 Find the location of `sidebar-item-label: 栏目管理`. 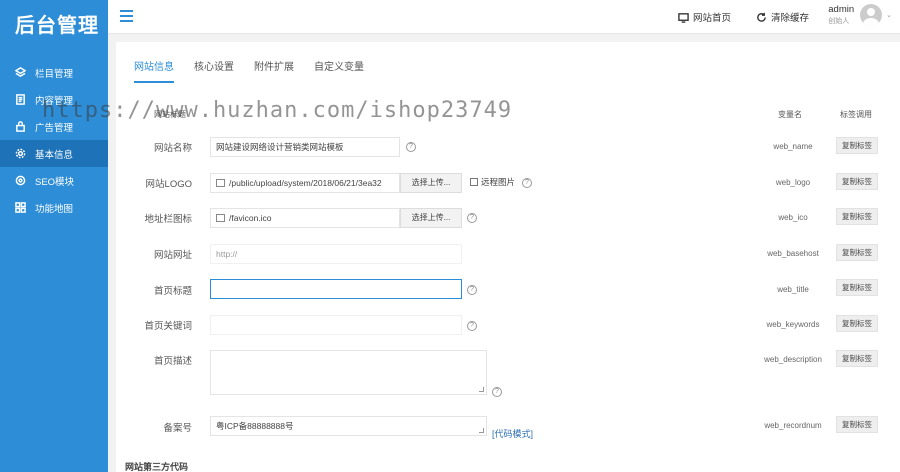

sidebar-item-label: 栏目管理 is located at coordinates (54, 74).